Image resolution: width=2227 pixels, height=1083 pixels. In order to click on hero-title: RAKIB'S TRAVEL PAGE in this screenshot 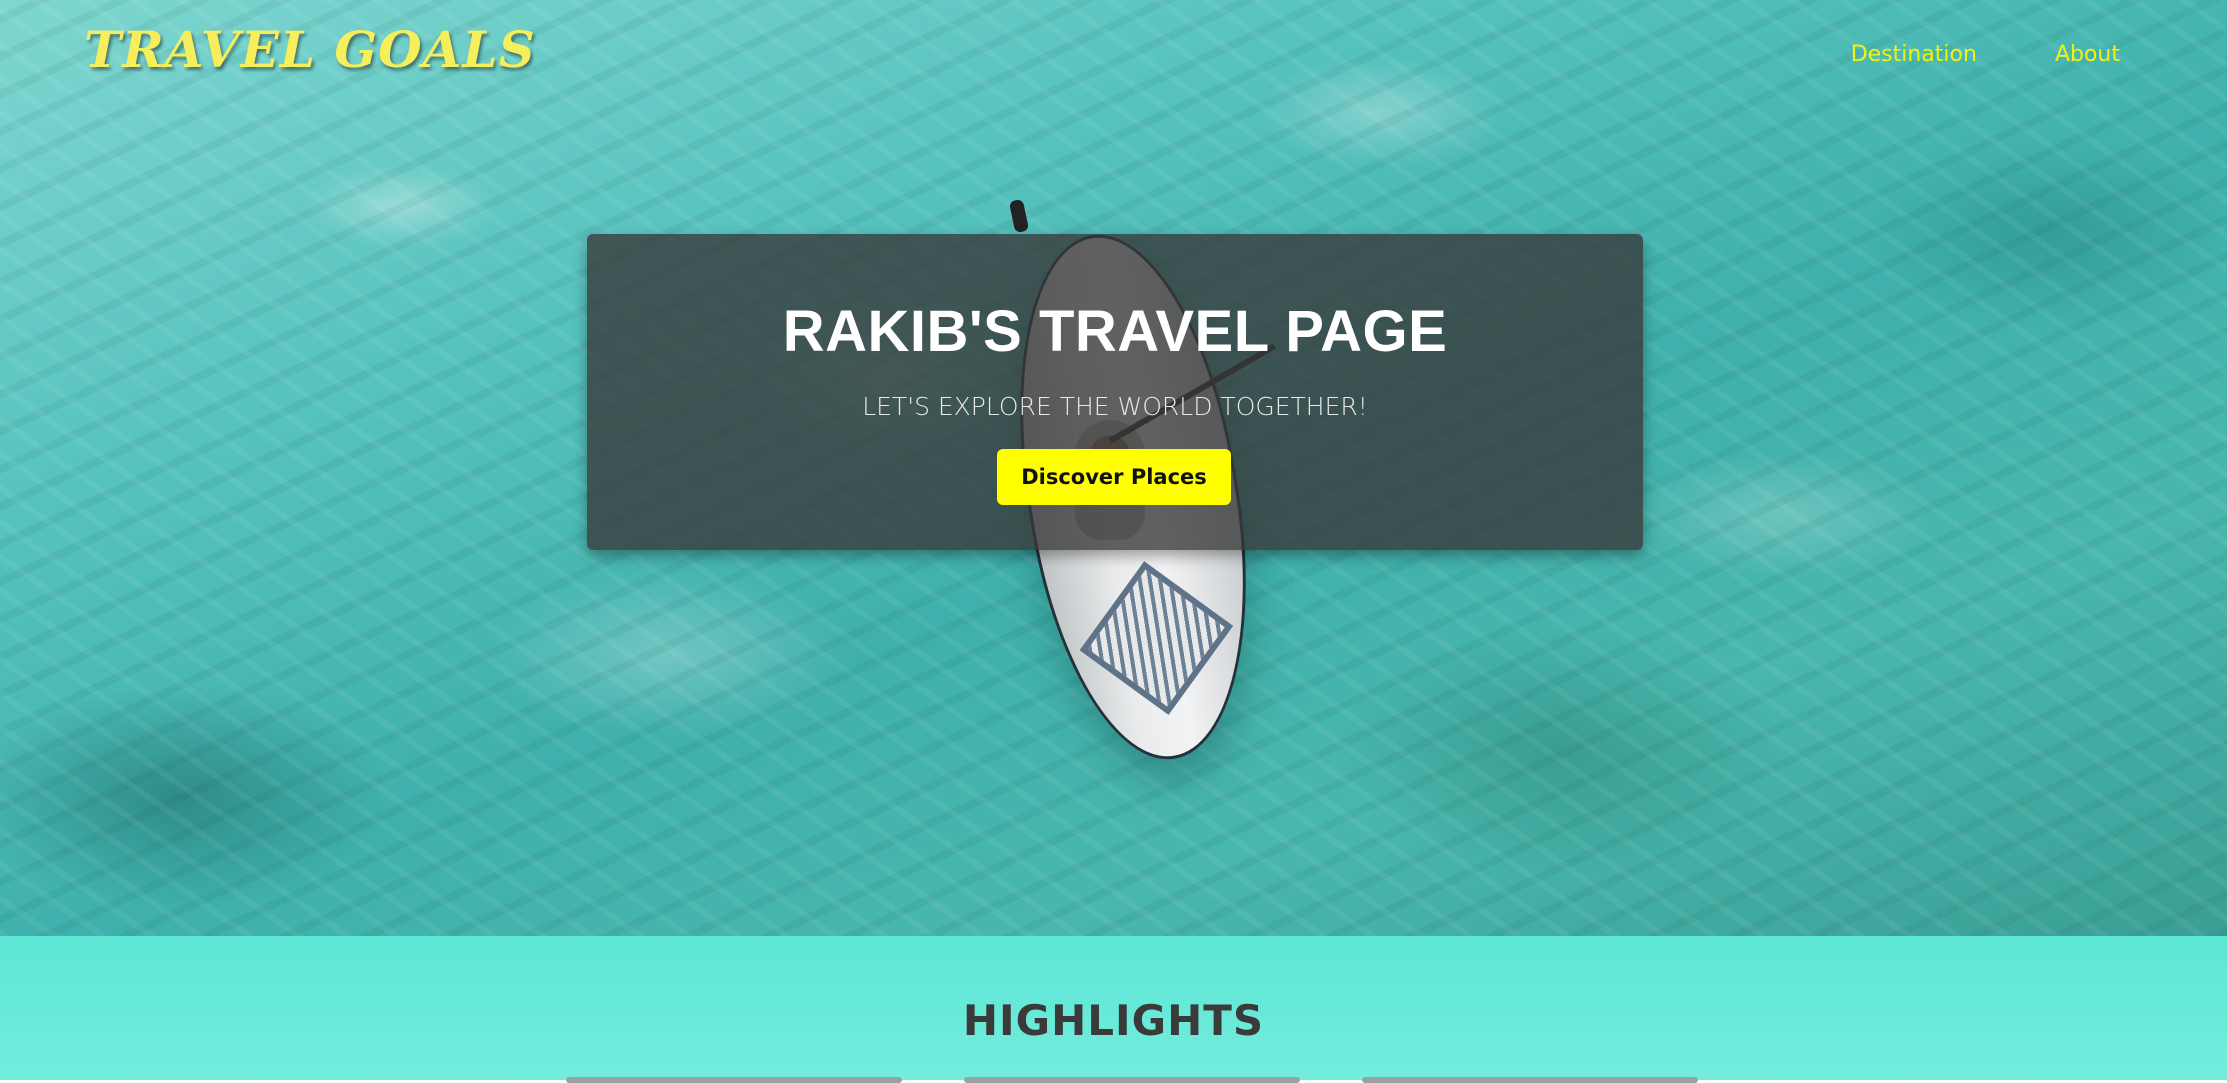, I will do `click(1115, 331)`.